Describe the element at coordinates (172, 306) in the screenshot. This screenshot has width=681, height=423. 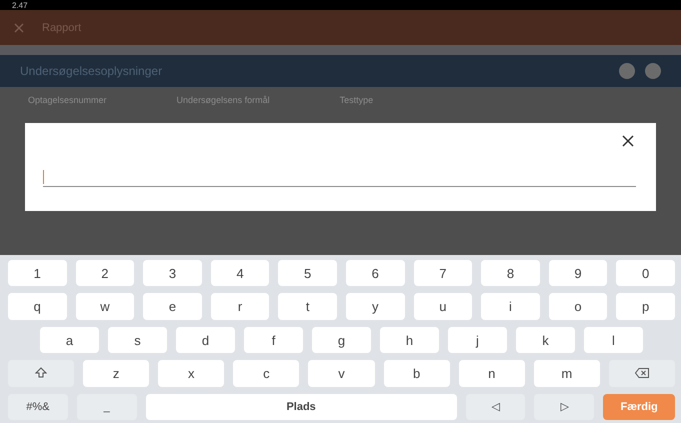
I see `keyboard-key: e` at that location.